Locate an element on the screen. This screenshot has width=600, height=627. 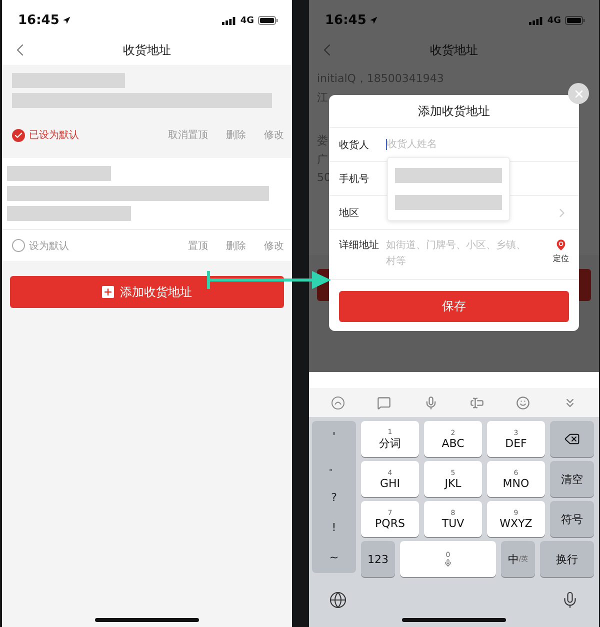
function-key: 清空 is located at coordinates (572, 479).